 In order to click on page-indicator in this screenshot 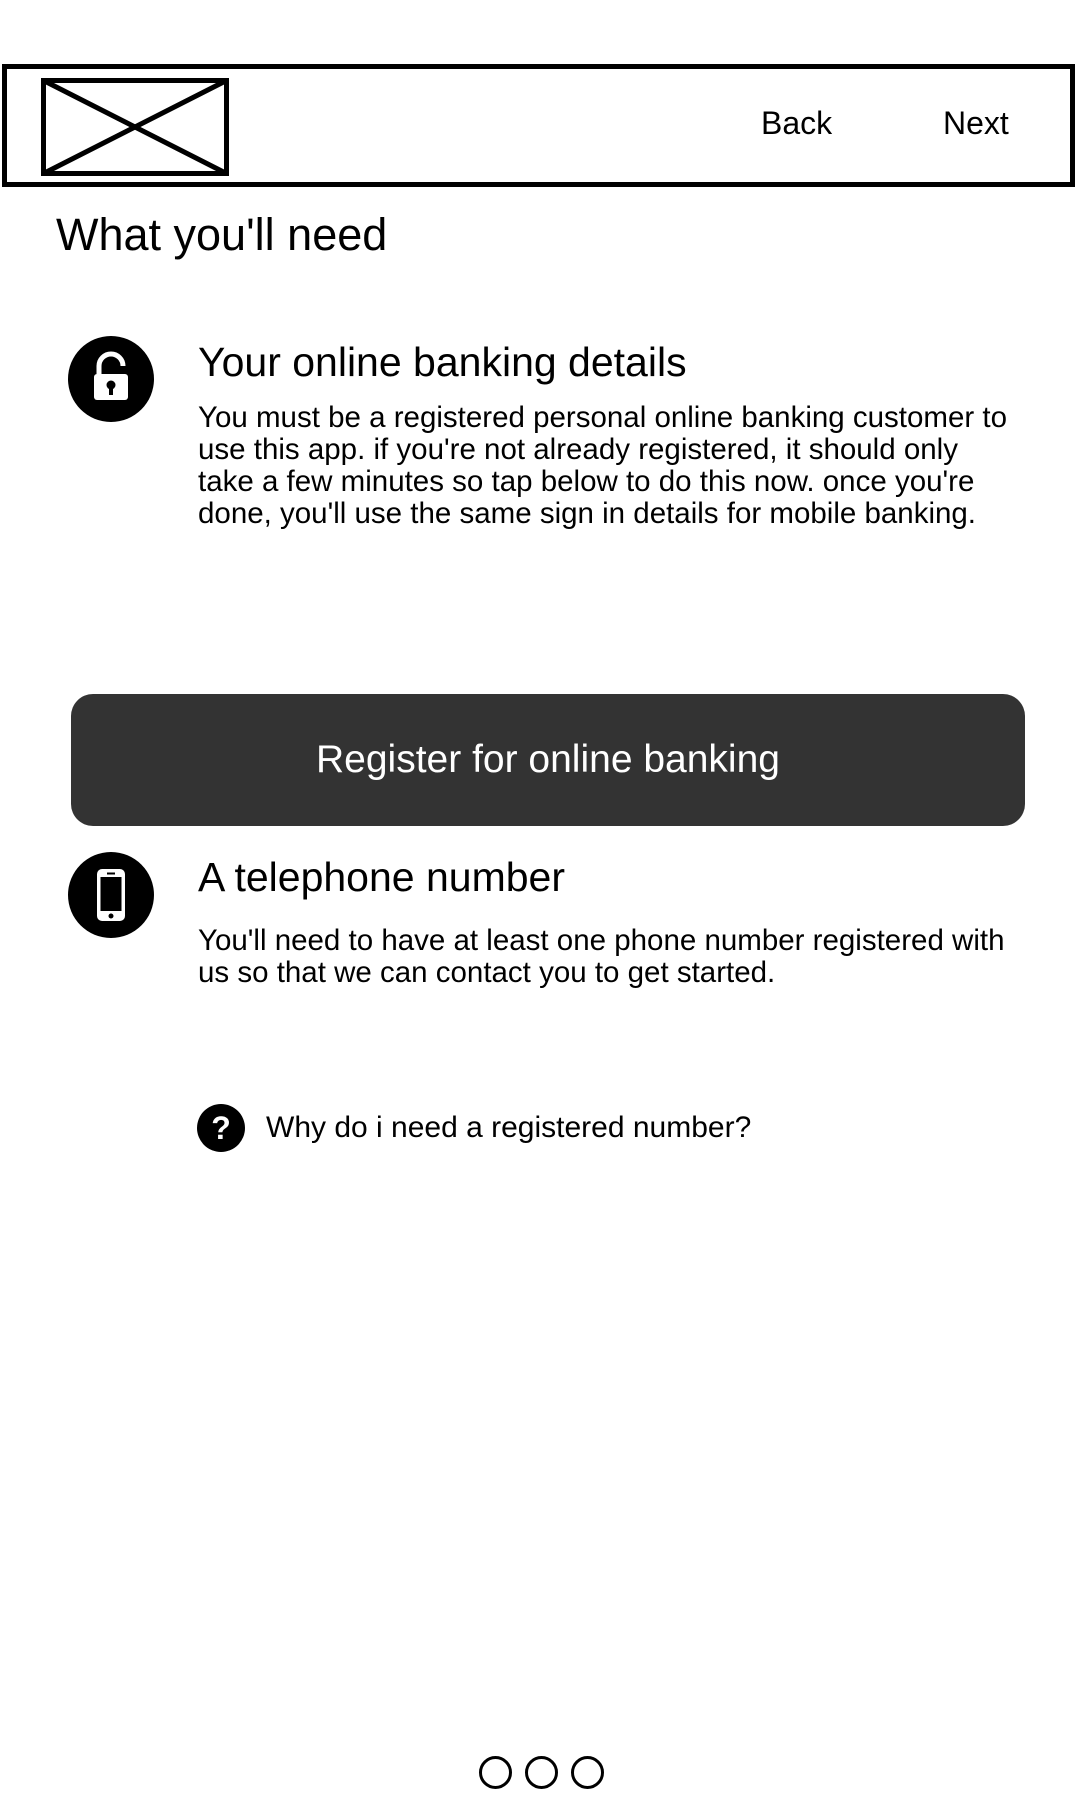, I will do `click(541, 1772)`.